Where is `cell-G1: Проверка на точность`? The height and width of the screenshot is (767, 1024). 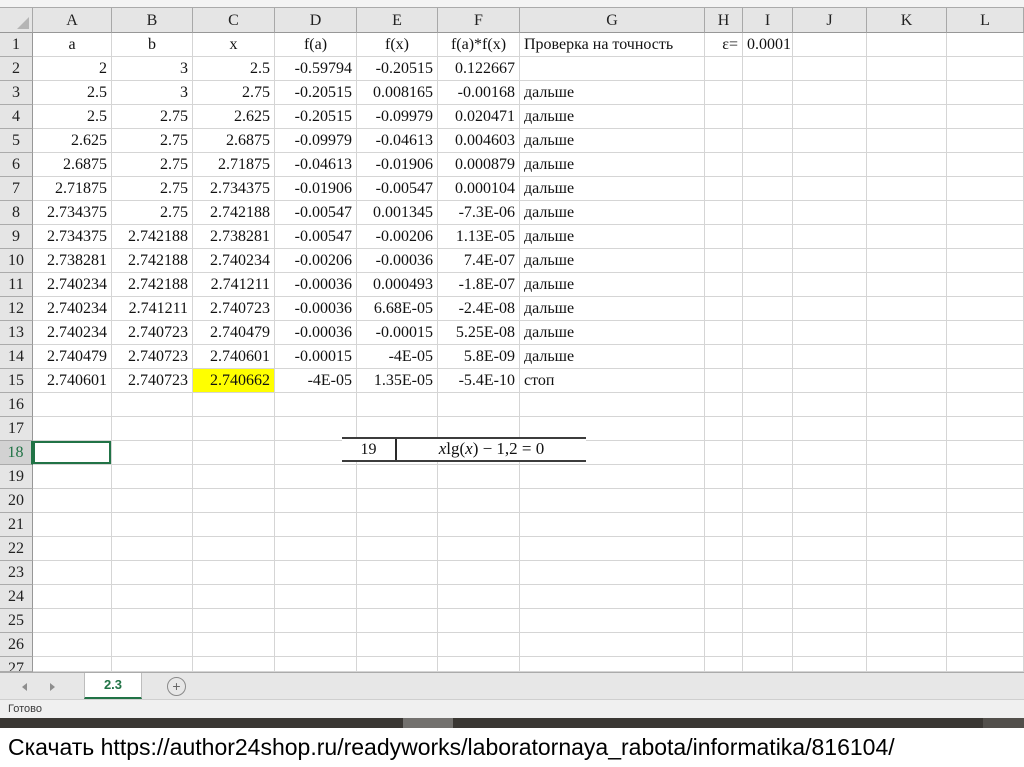
cell-G1: Проверка на точность is located at coordinates (612, 45).